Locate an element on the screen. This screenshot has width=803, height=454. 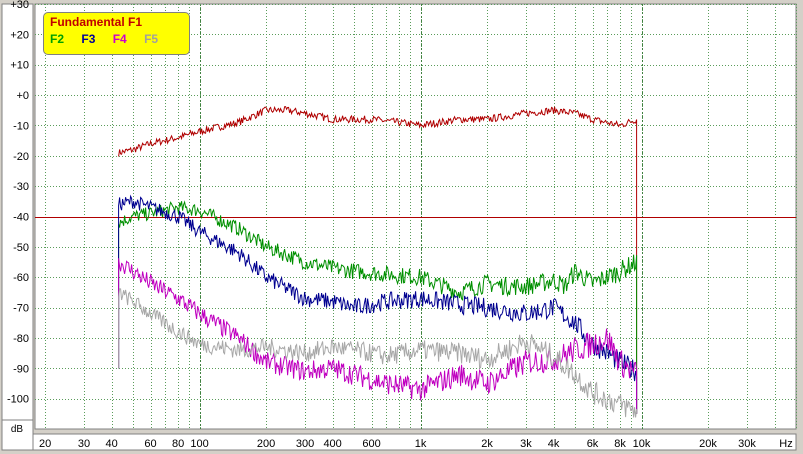
x-tick-label: 6k is located at coordinates (593, 444).